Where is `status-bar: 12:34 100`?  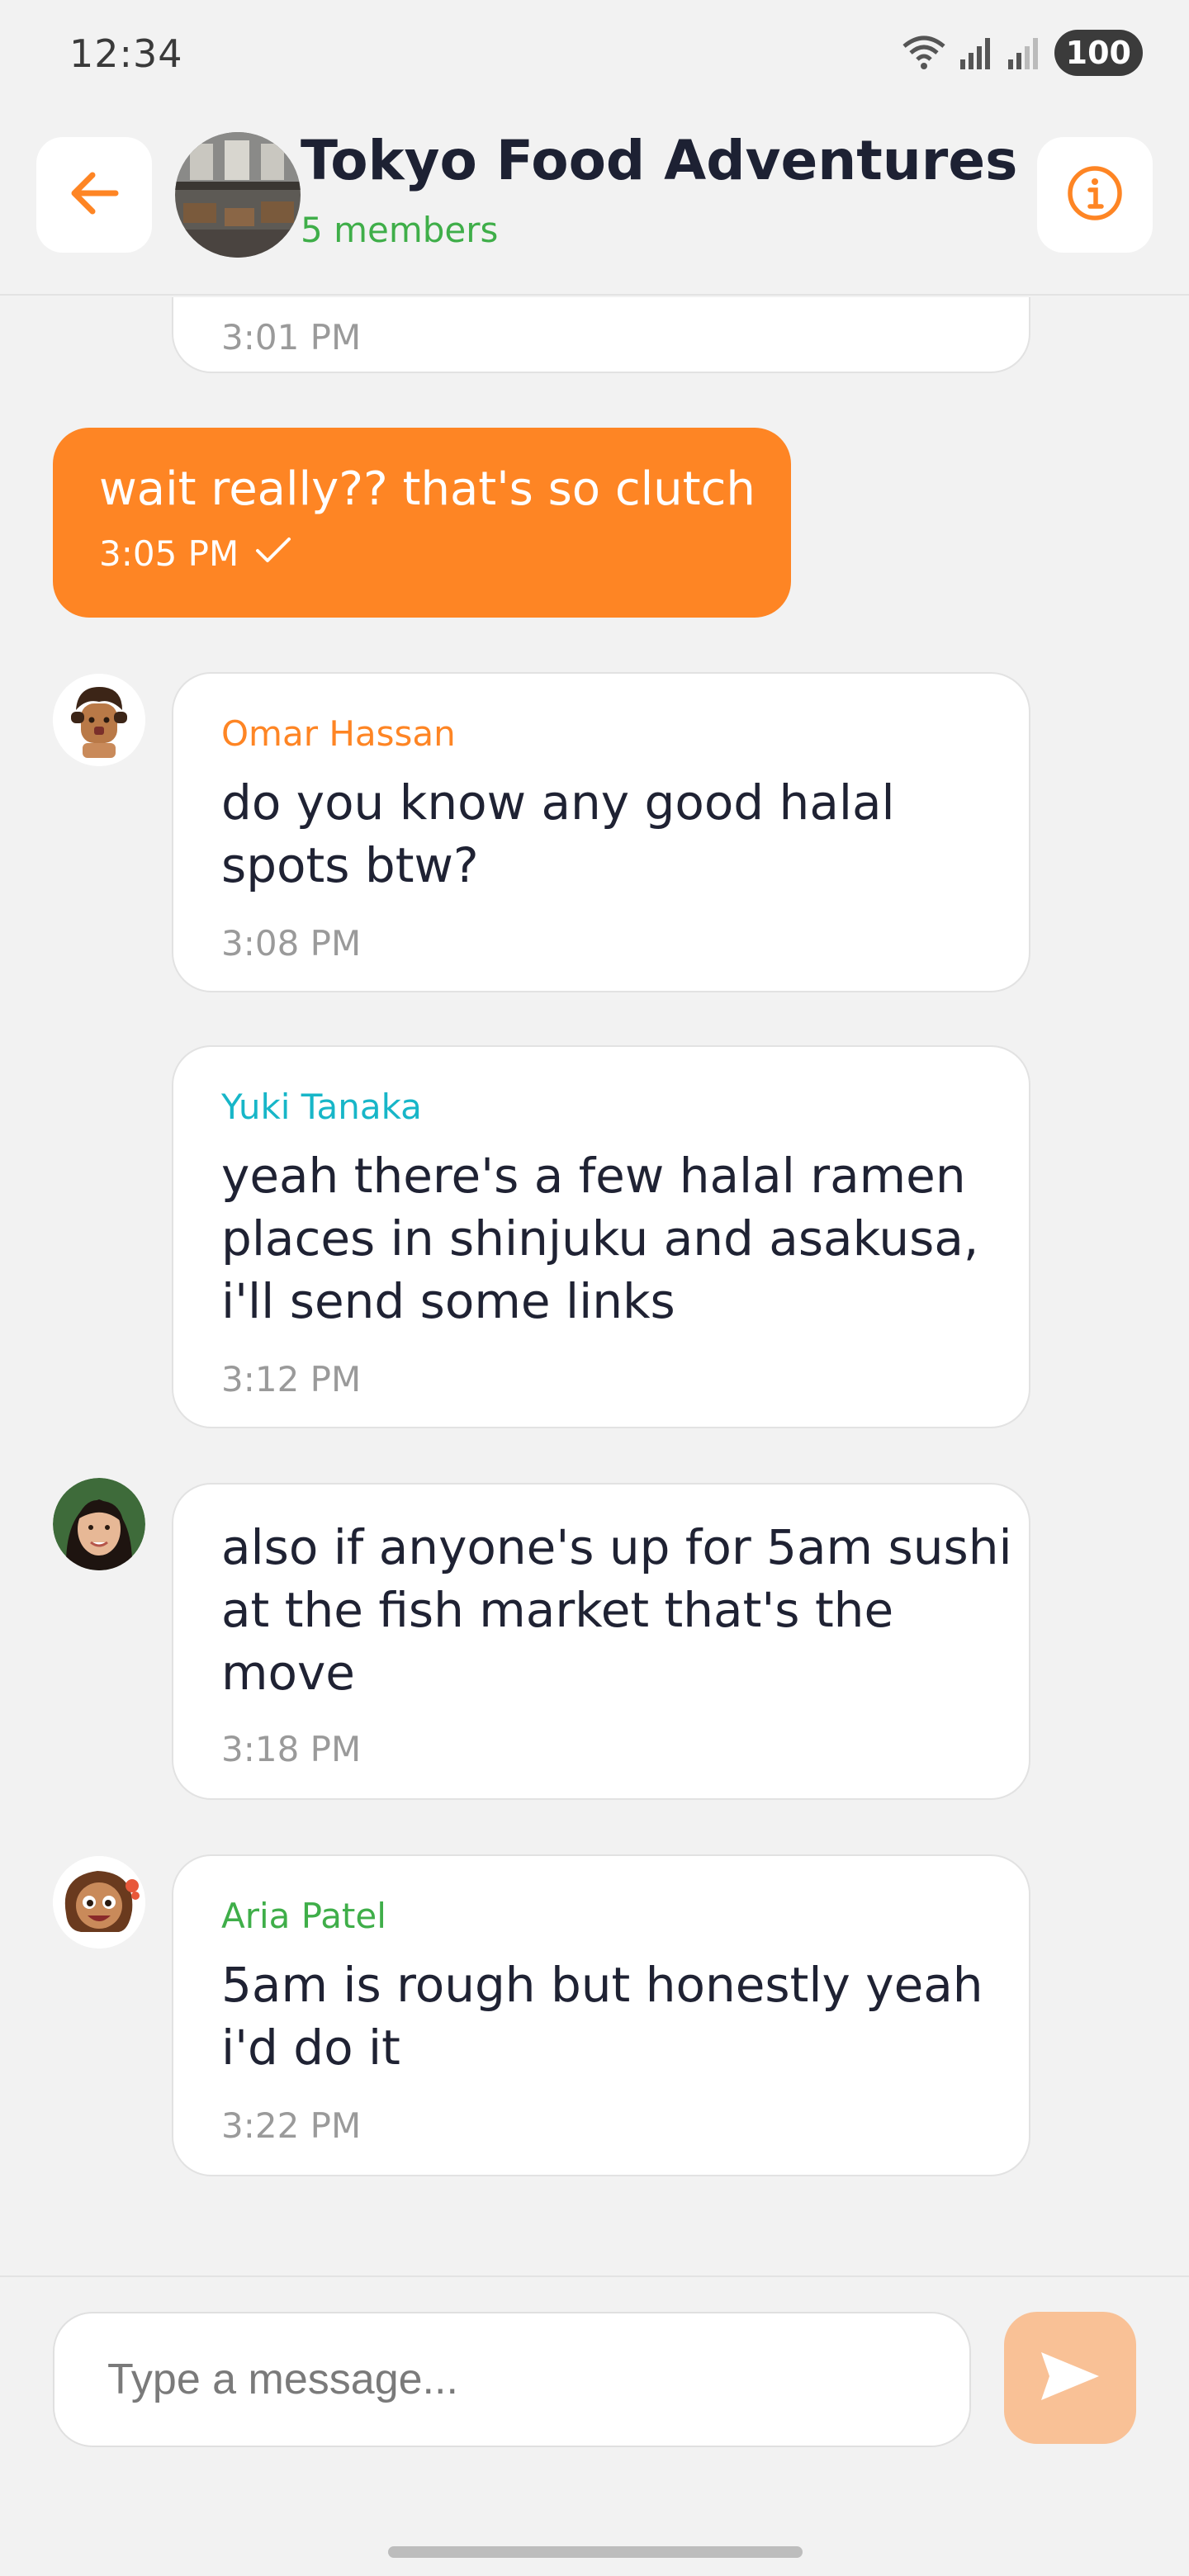 status-bar: 12:34 100 is located at coordinates (594, 58).